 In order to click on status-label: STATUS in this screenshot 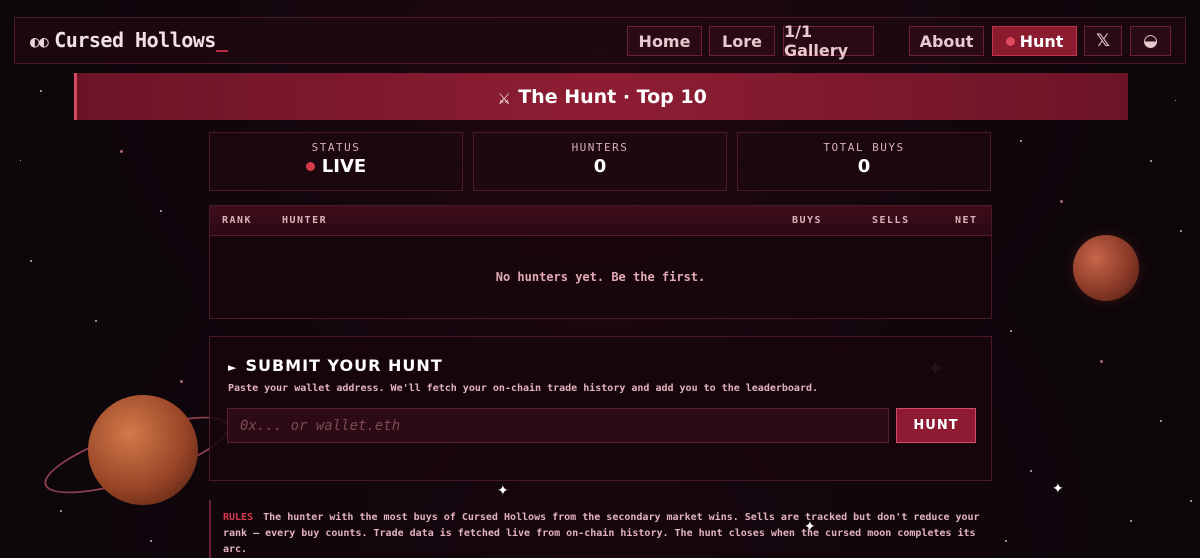, I will do `click(336, 147)`.